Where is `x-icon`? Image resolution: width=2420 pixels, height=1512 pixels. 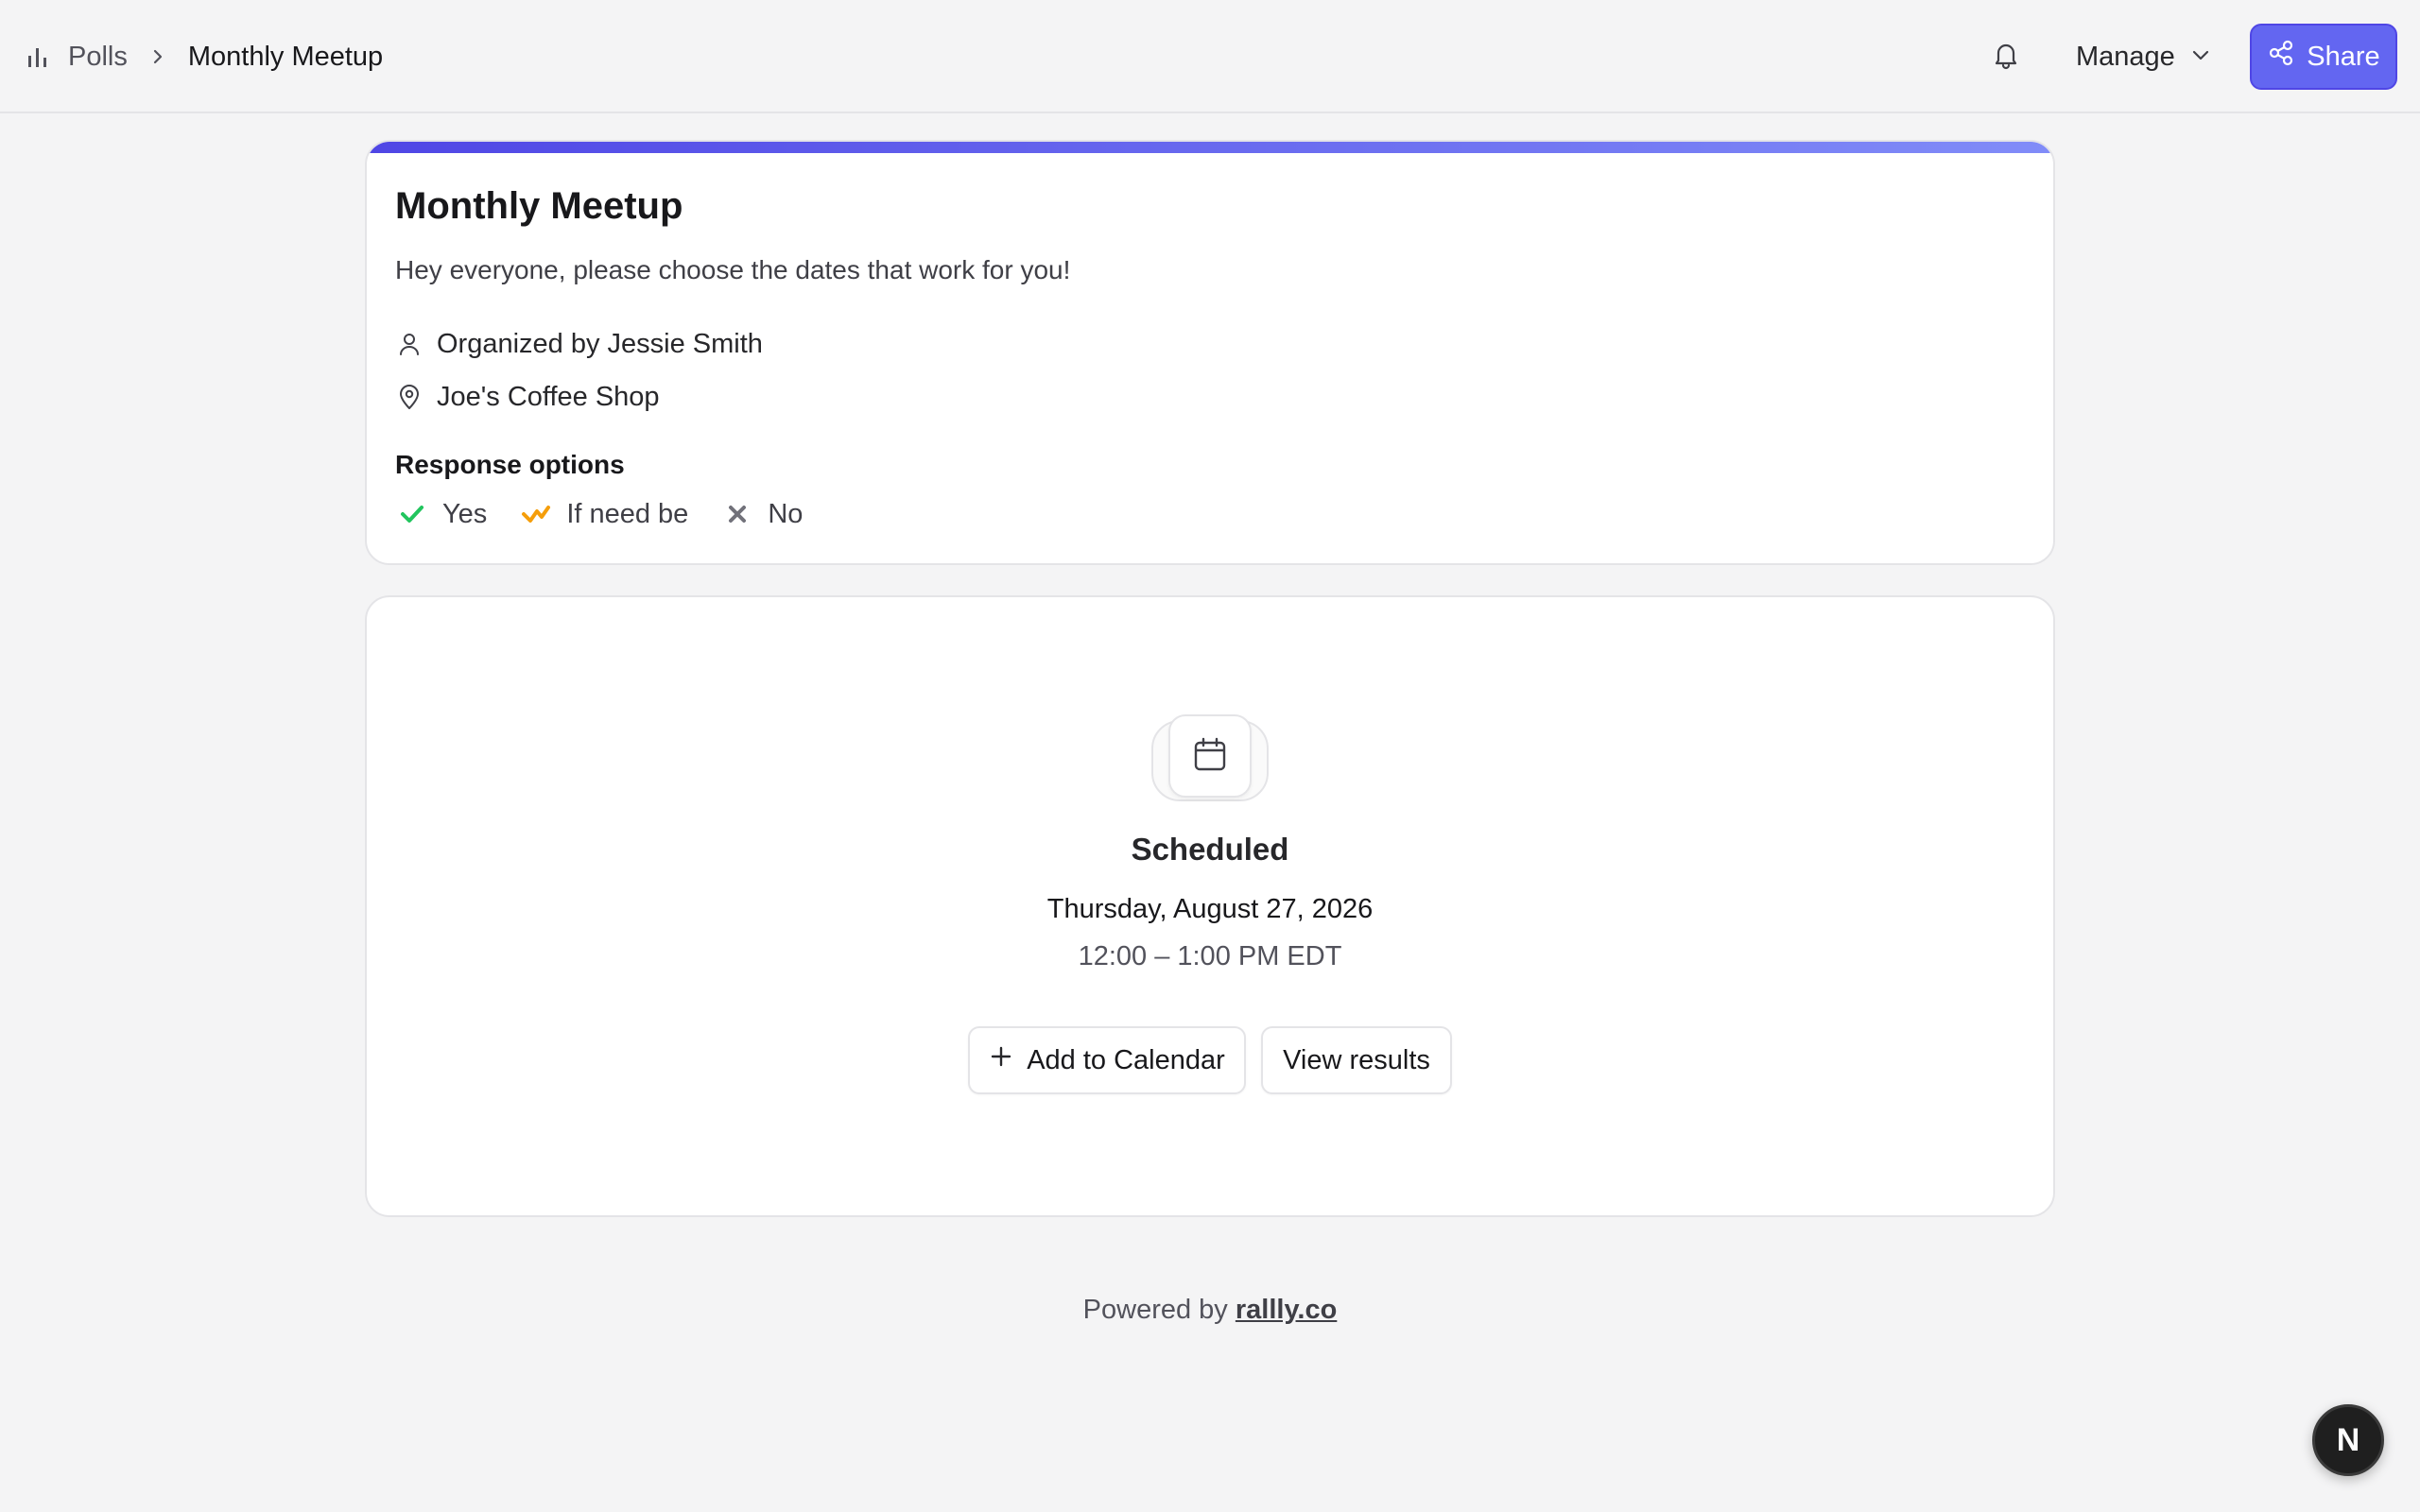 x-icon is located at coordinates (737, 514).